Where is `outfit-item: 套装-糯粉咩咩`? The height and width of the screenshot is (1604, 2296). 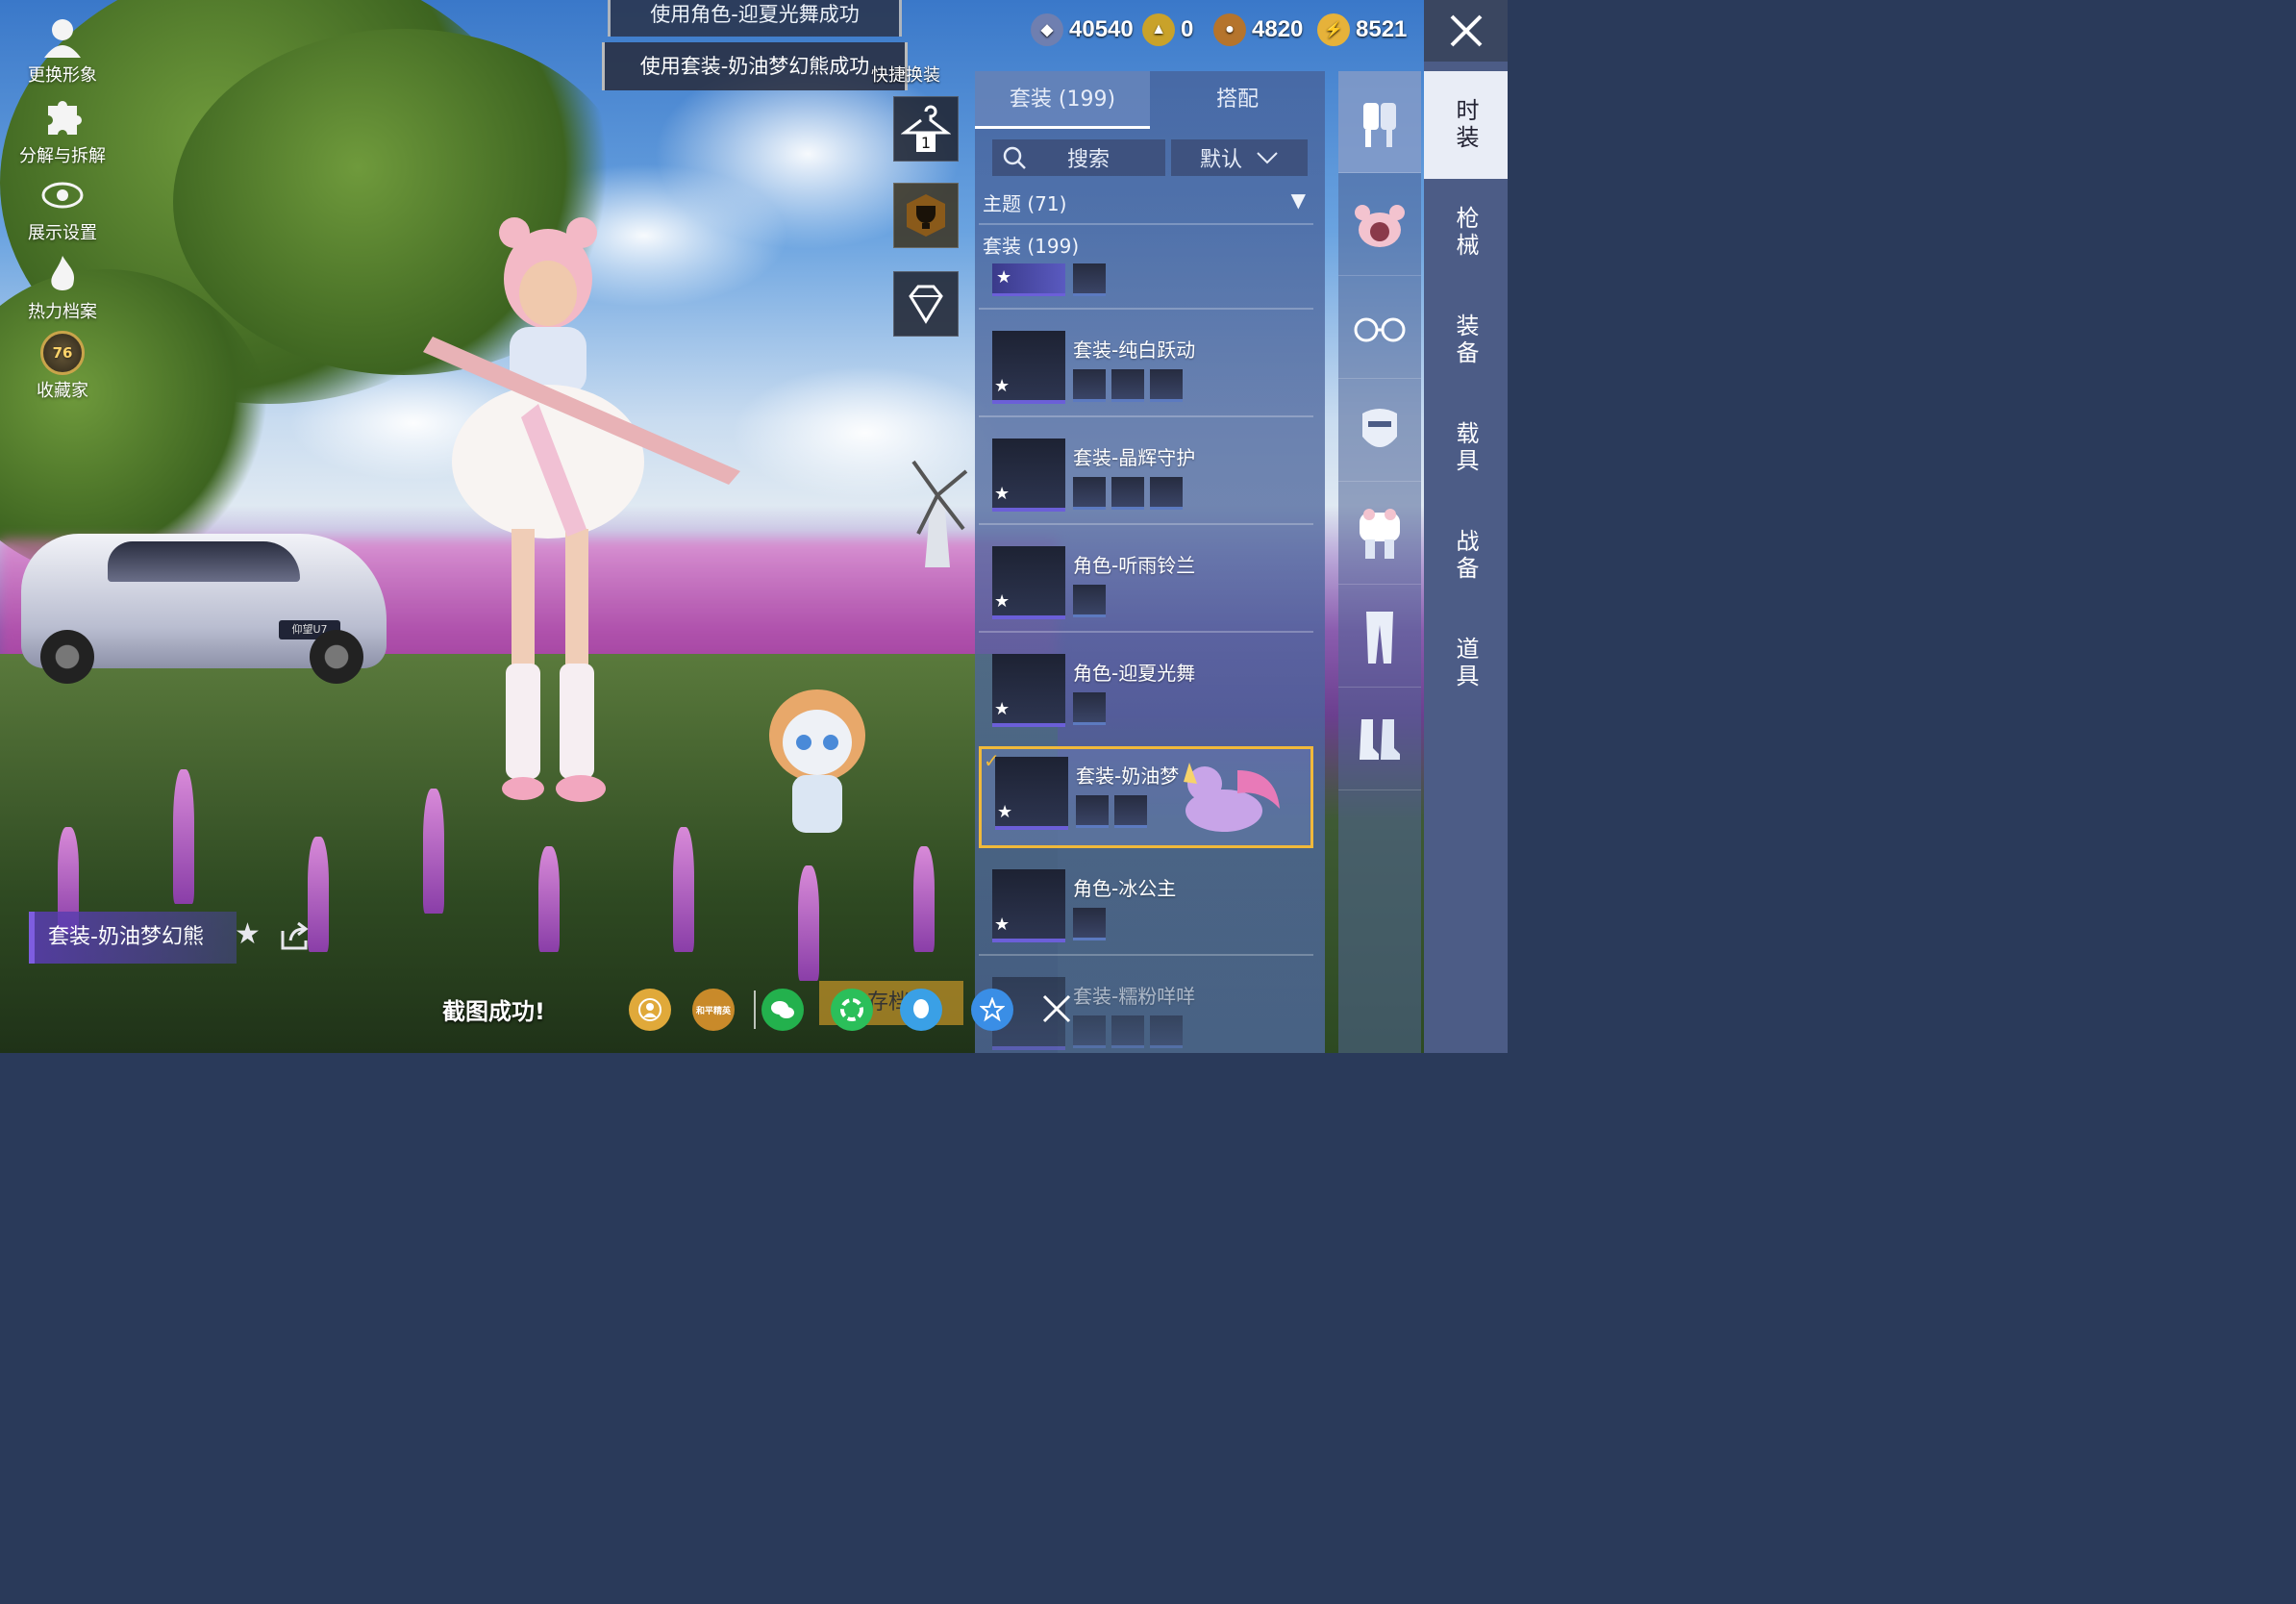
outfit-item: 套装-糯粉咩咩 is located at coordinates (1146, 1021).